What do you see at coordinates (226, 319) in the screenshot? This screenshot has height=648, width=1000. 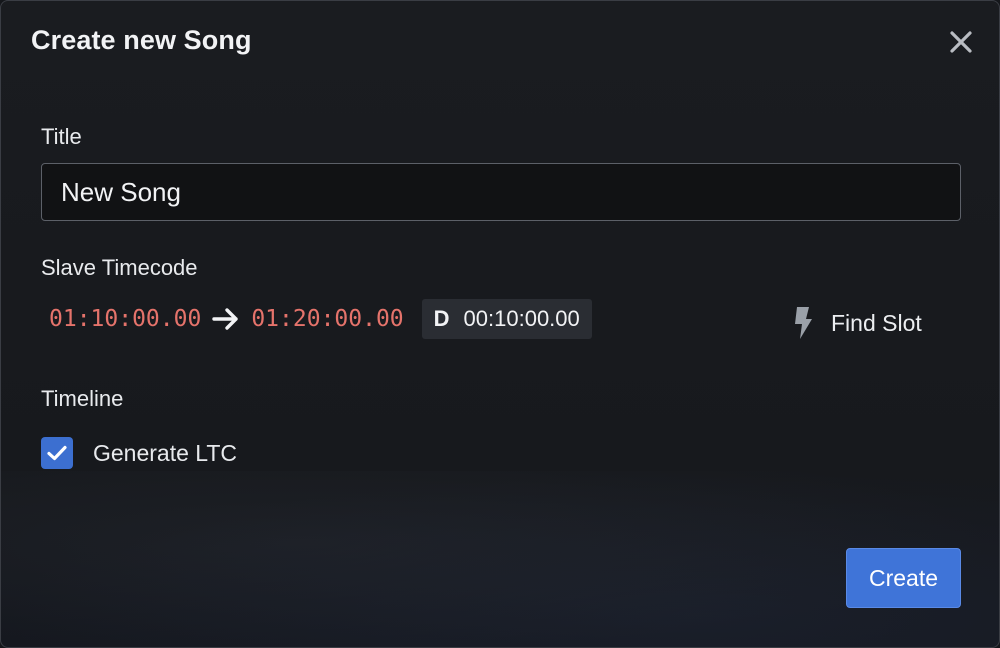 I see `arrow-right-icon` at bounding box center [226, 319].